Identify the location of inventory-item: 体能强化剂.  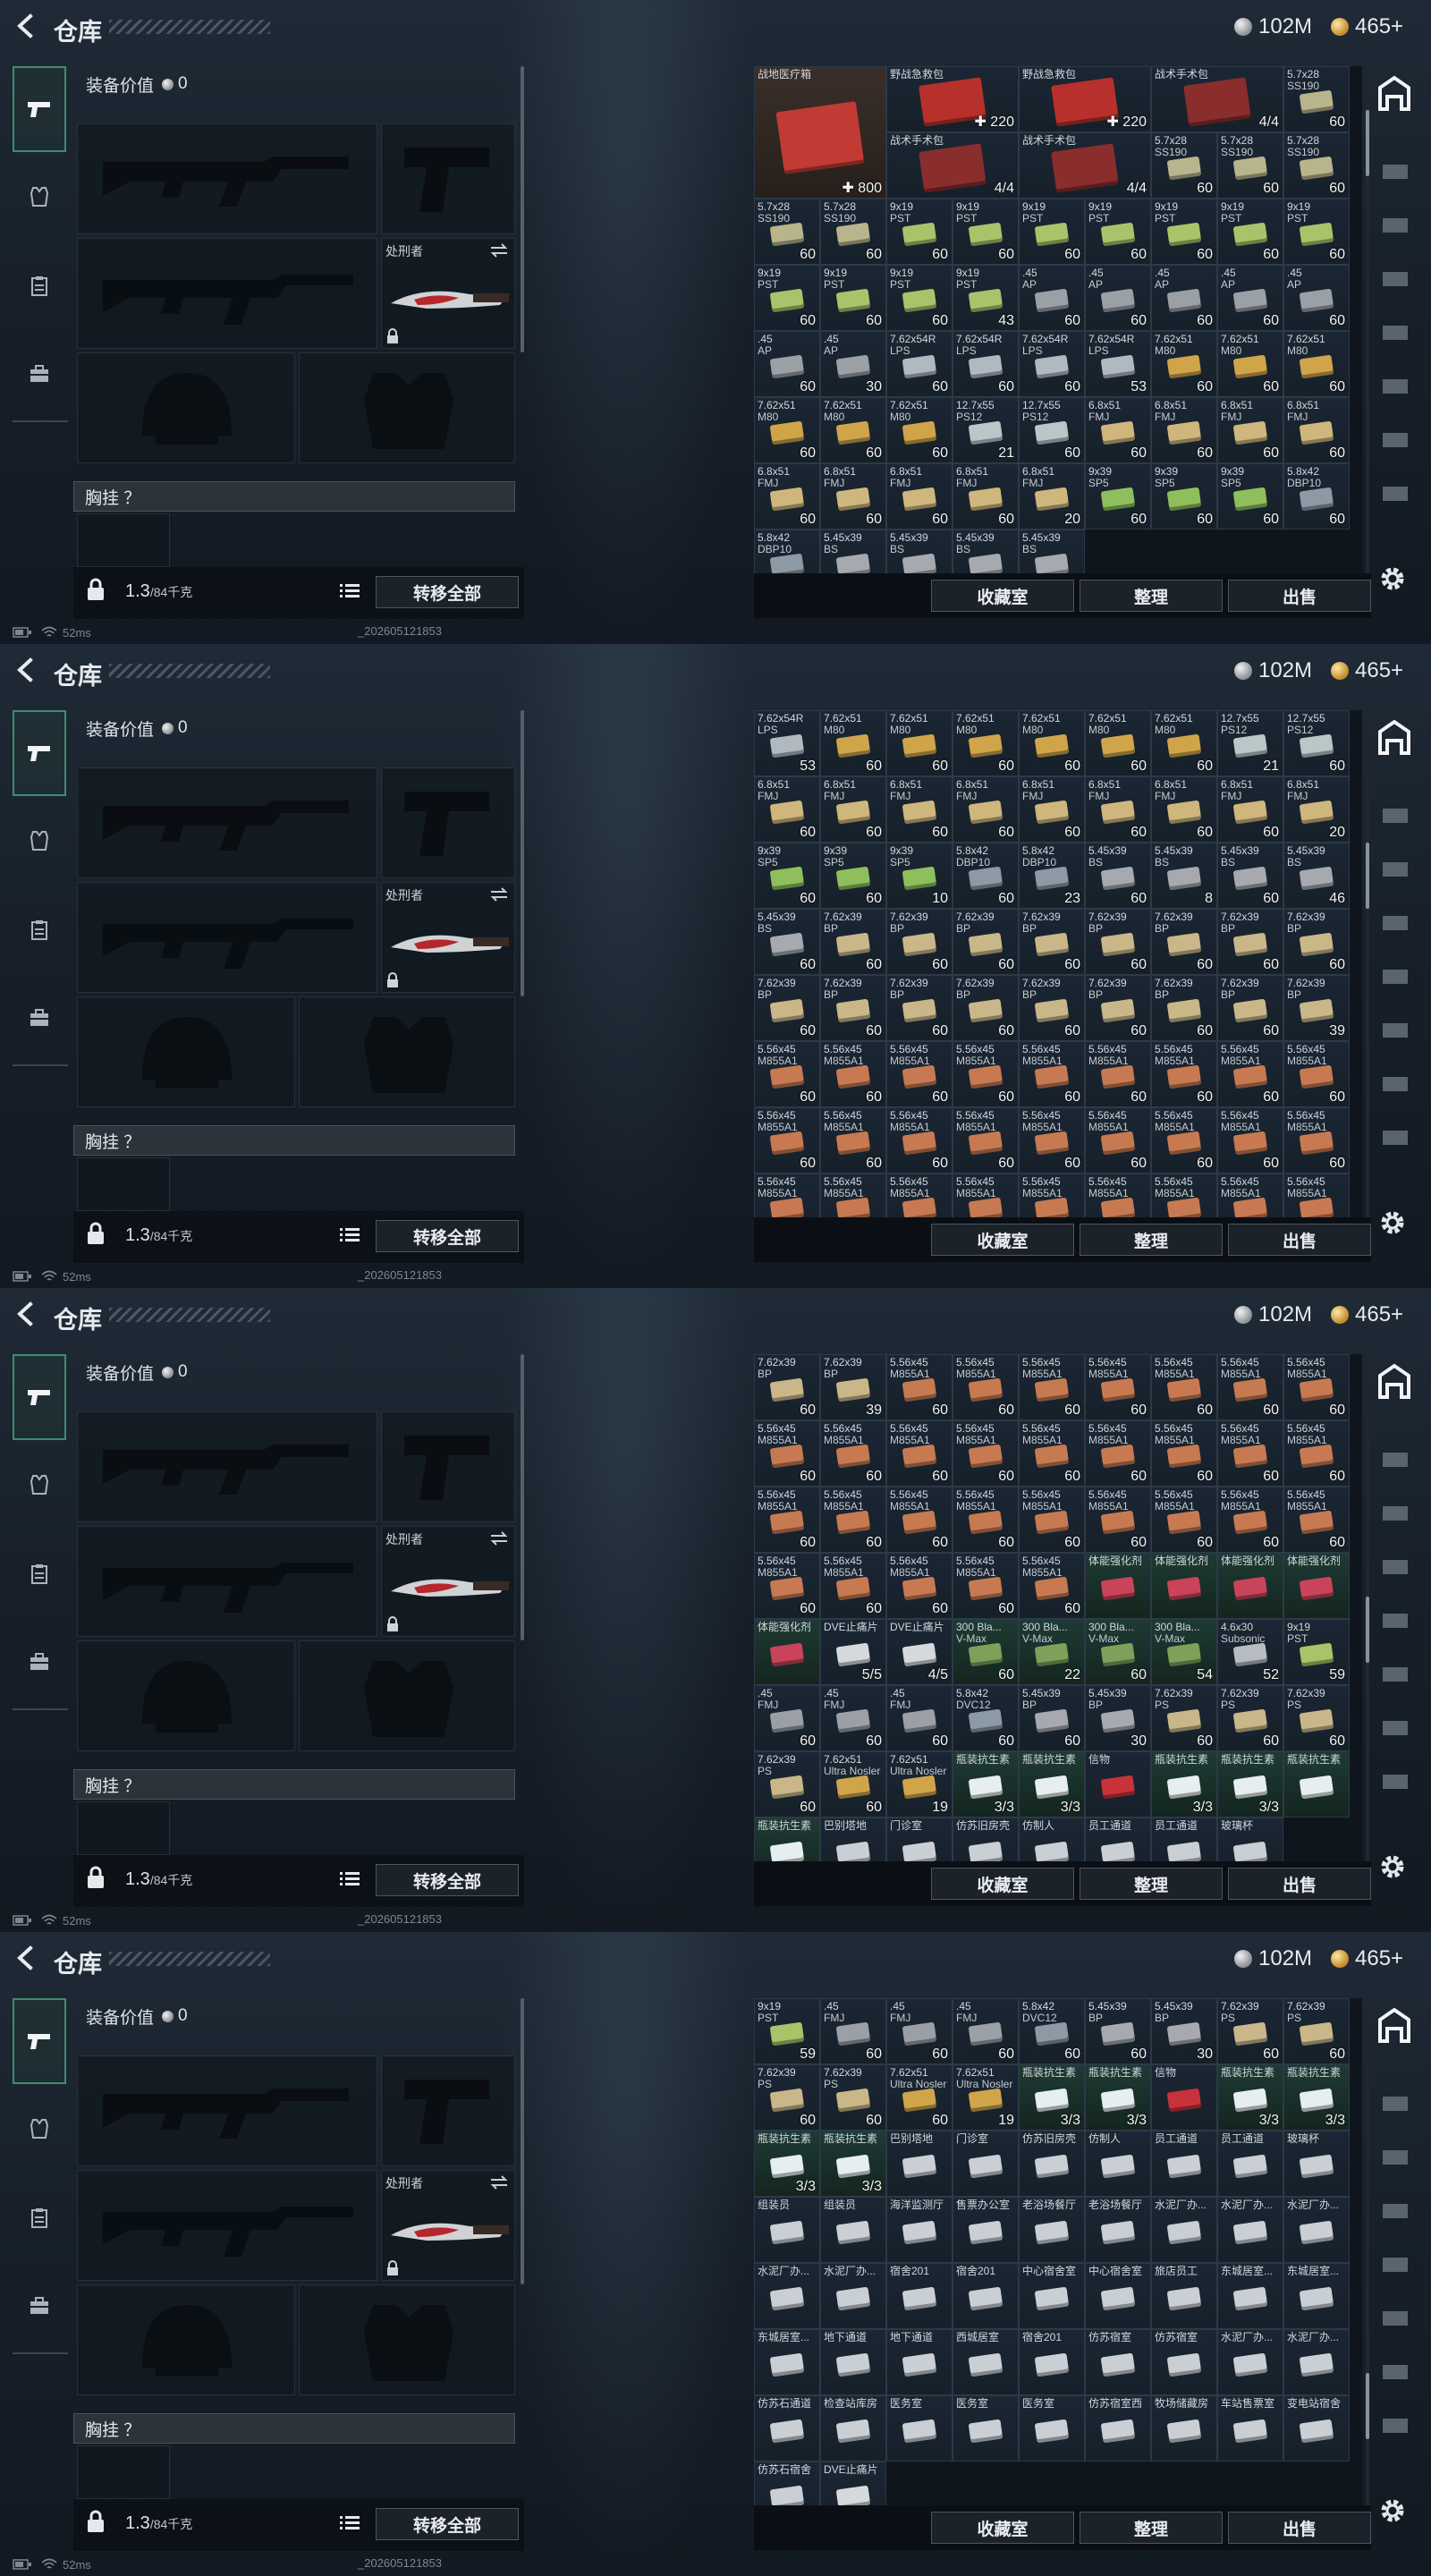
(1317, 1586).